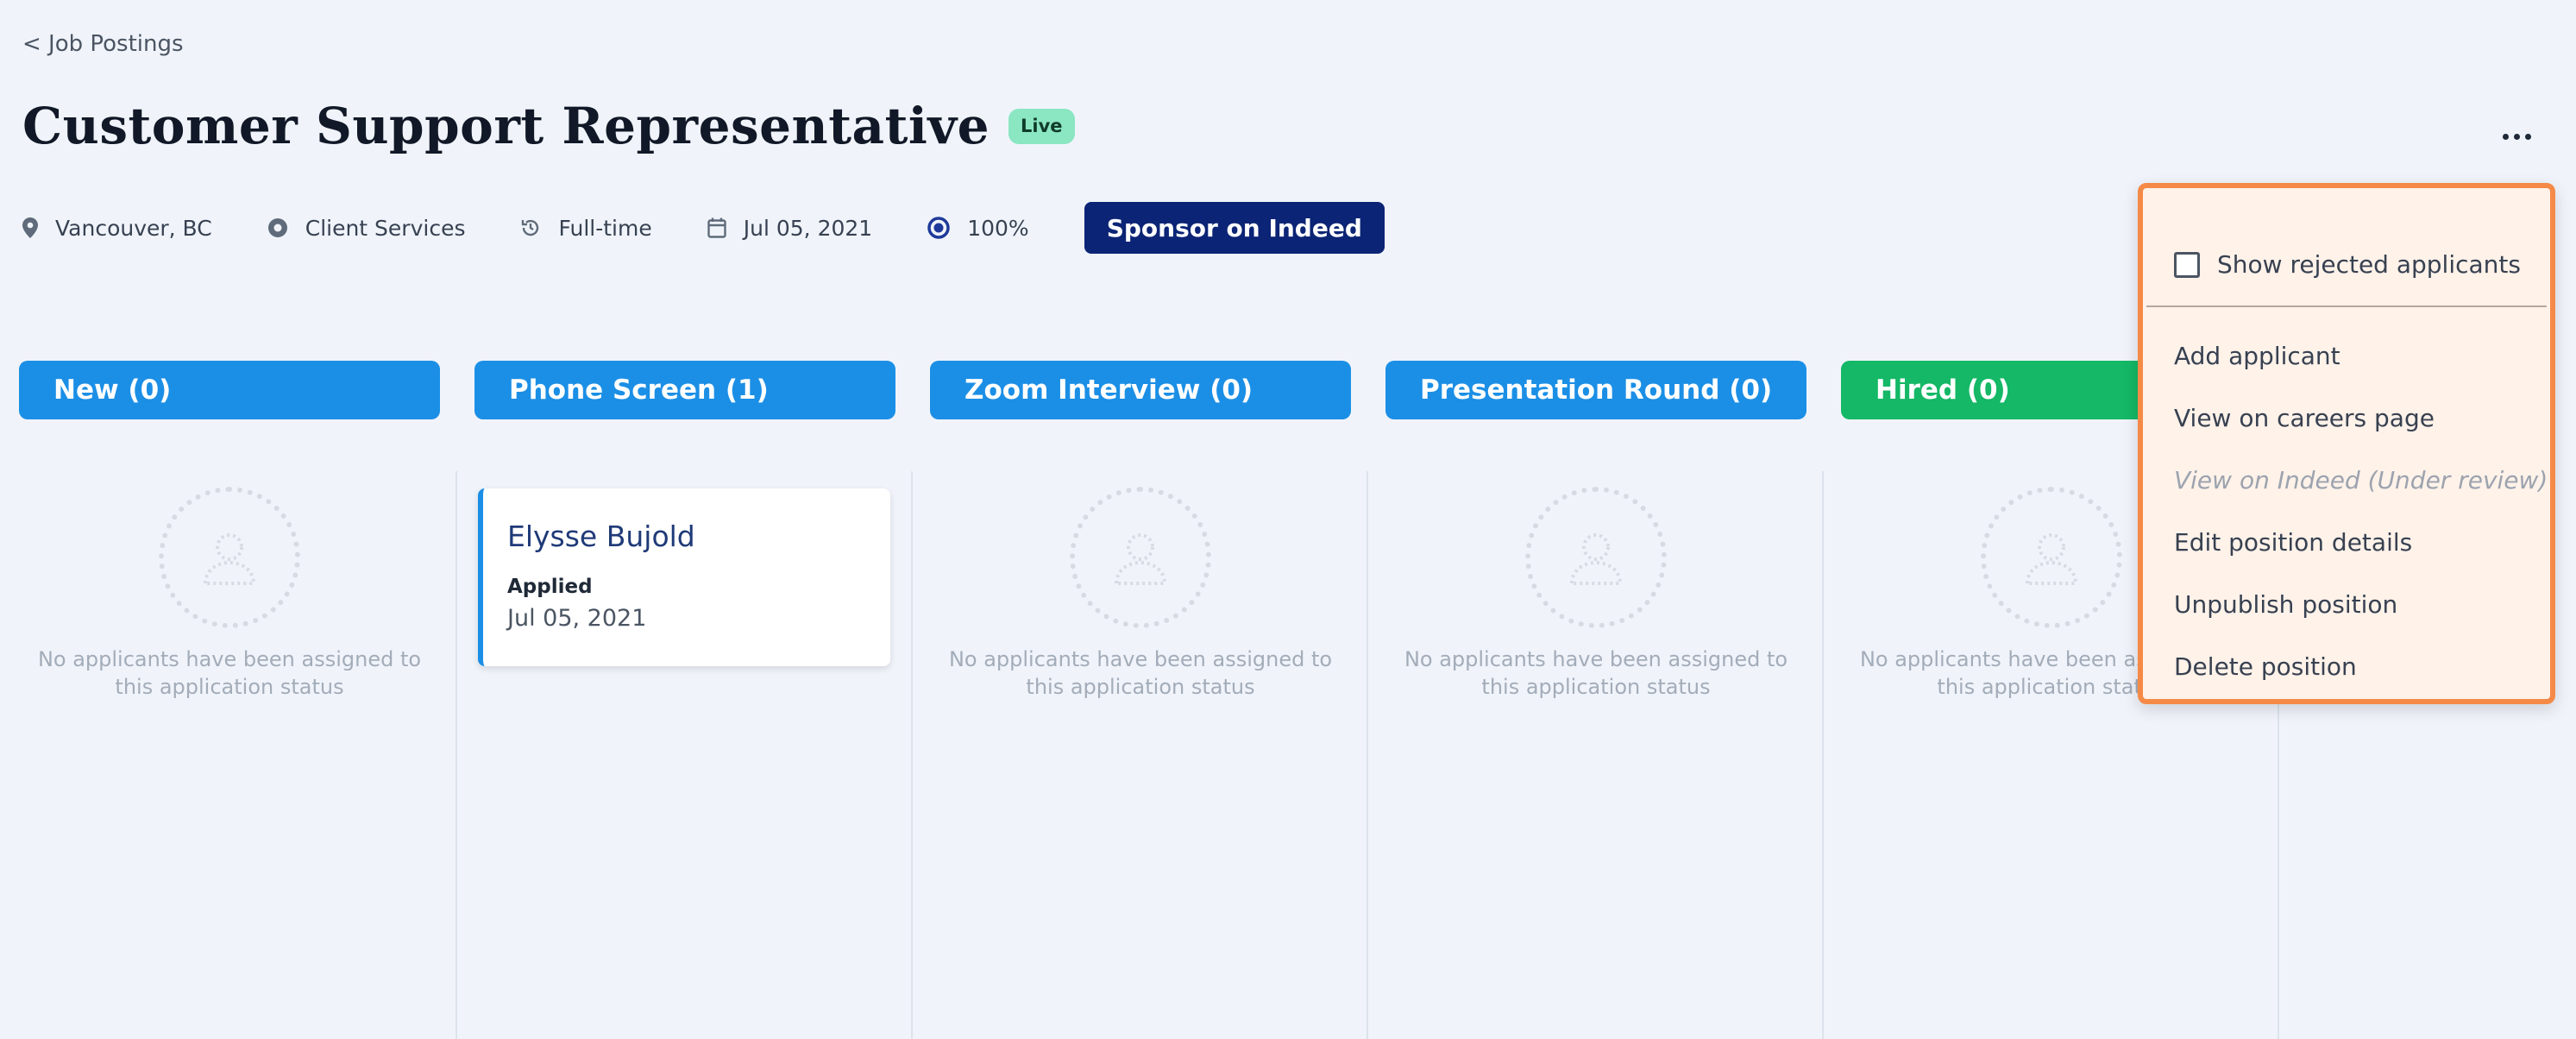 The width and height of the screenshot is (2576, 1039). Describe the element at coordinates (1595, 390) in the screenshot. I see `column-header-presentation-round: Presentation Round (0)` at that location.